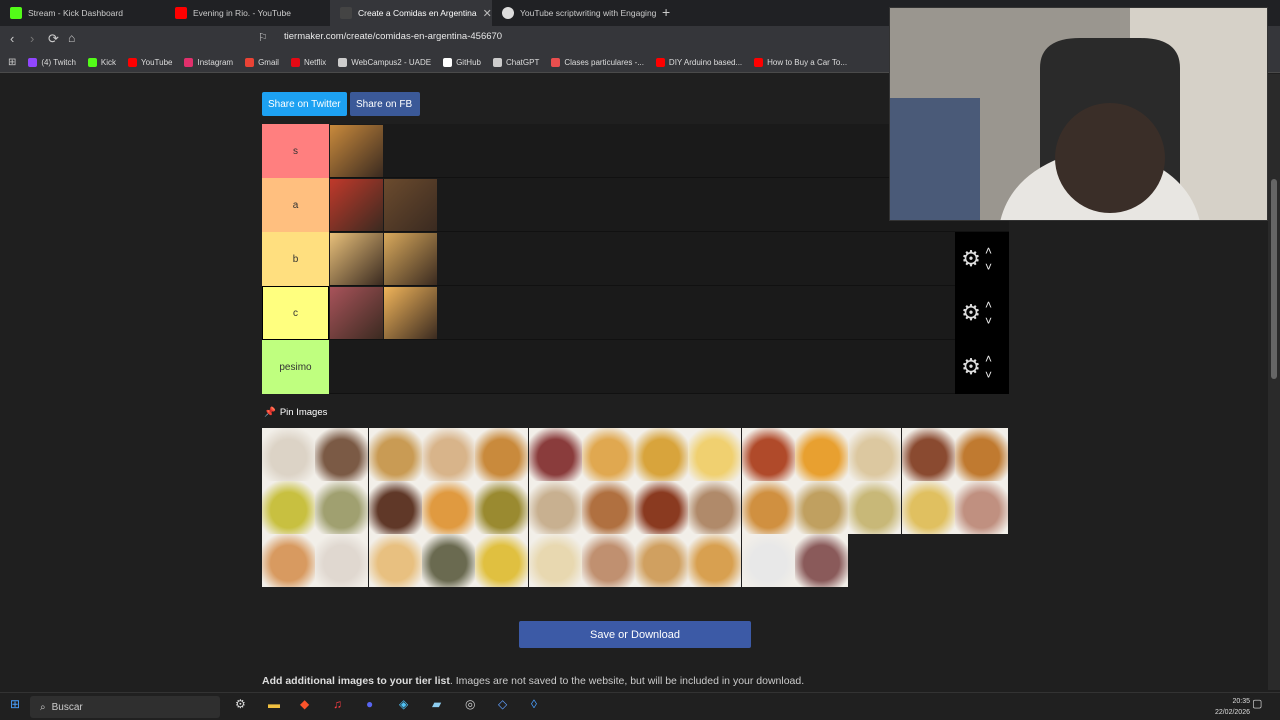  What do you see at coordinates (208, 62) in the screenshot?
I see `bookmark-item: Instagram` at bounding box center [208, 62].